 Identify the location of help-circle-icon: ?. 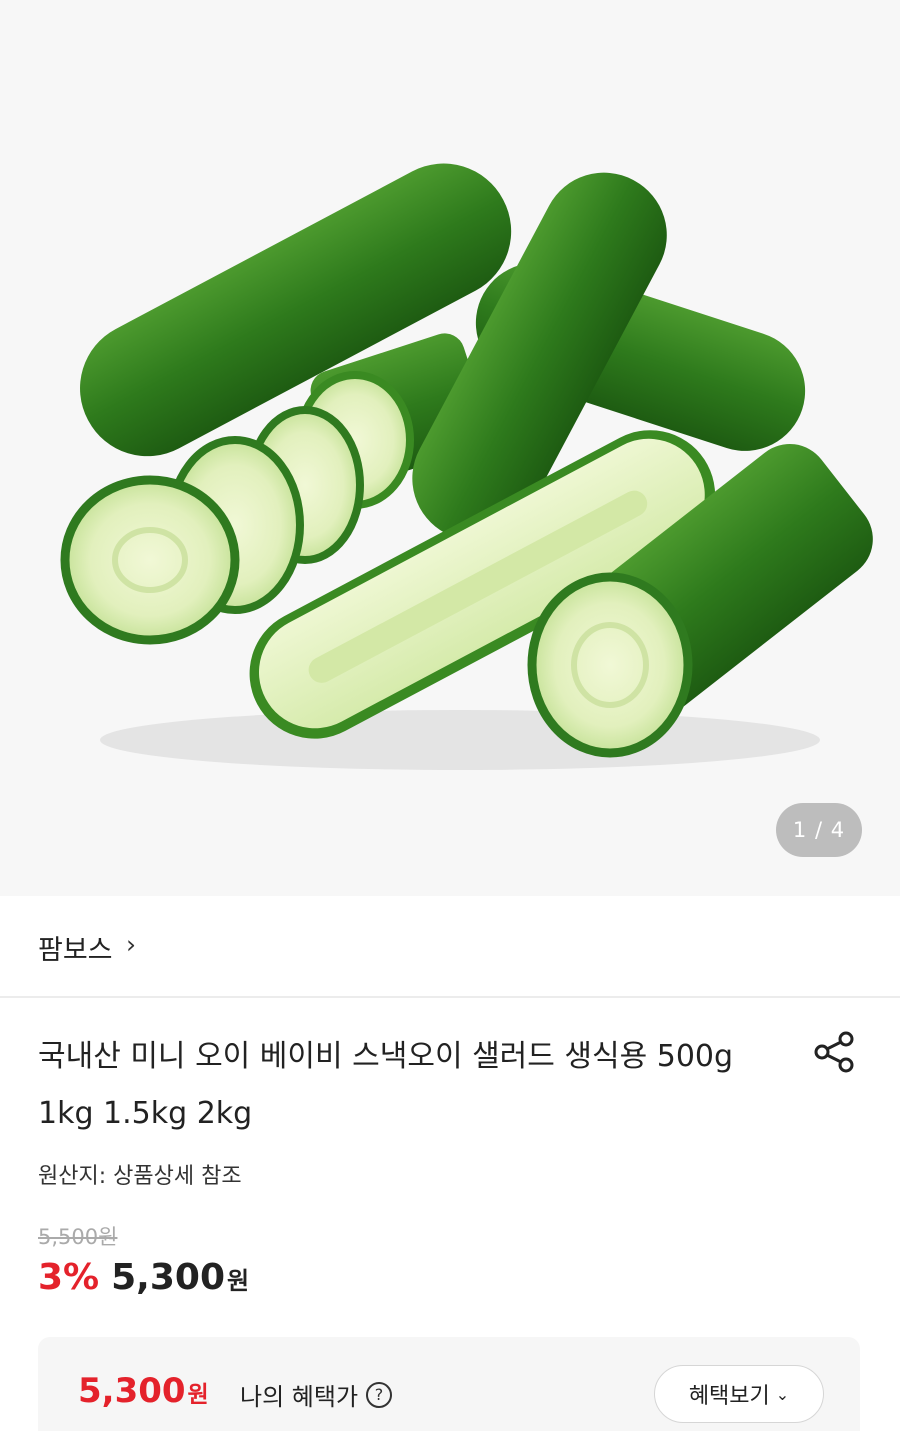
(379, 1394).